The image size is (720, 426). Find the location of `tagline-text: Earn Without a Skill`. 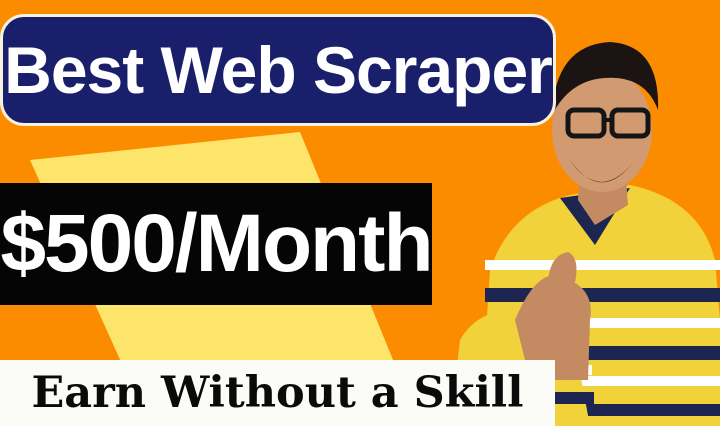

tagline-text: Earn Without a Skill is located at coordinates (277, 392).